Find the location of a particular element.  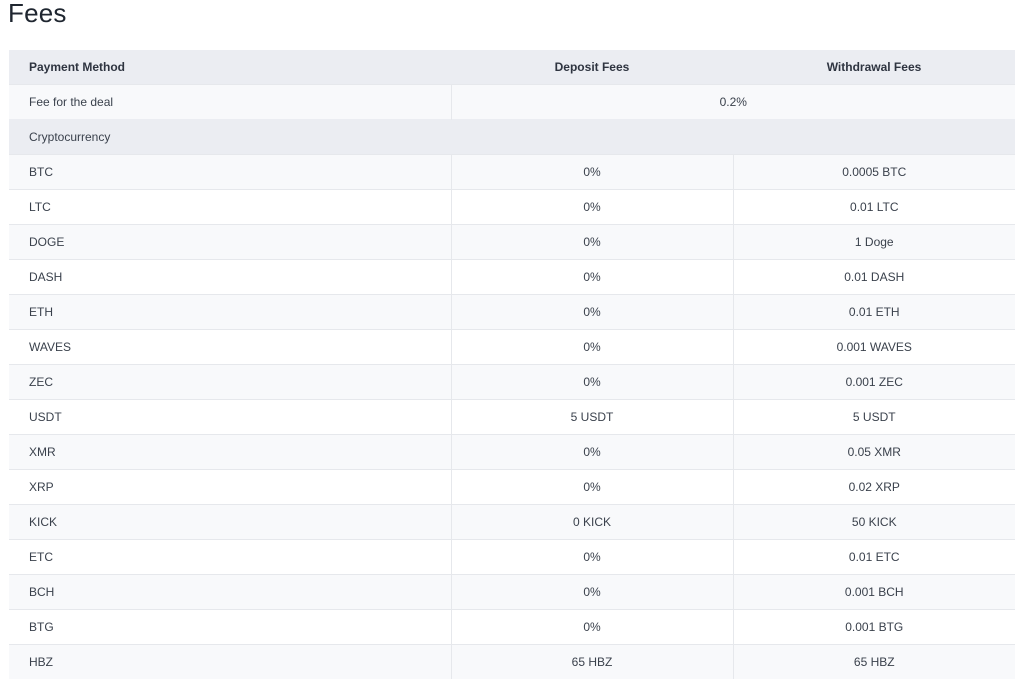

table-row: ETC0%0.01 ETC is located at coordinates (512, 557).